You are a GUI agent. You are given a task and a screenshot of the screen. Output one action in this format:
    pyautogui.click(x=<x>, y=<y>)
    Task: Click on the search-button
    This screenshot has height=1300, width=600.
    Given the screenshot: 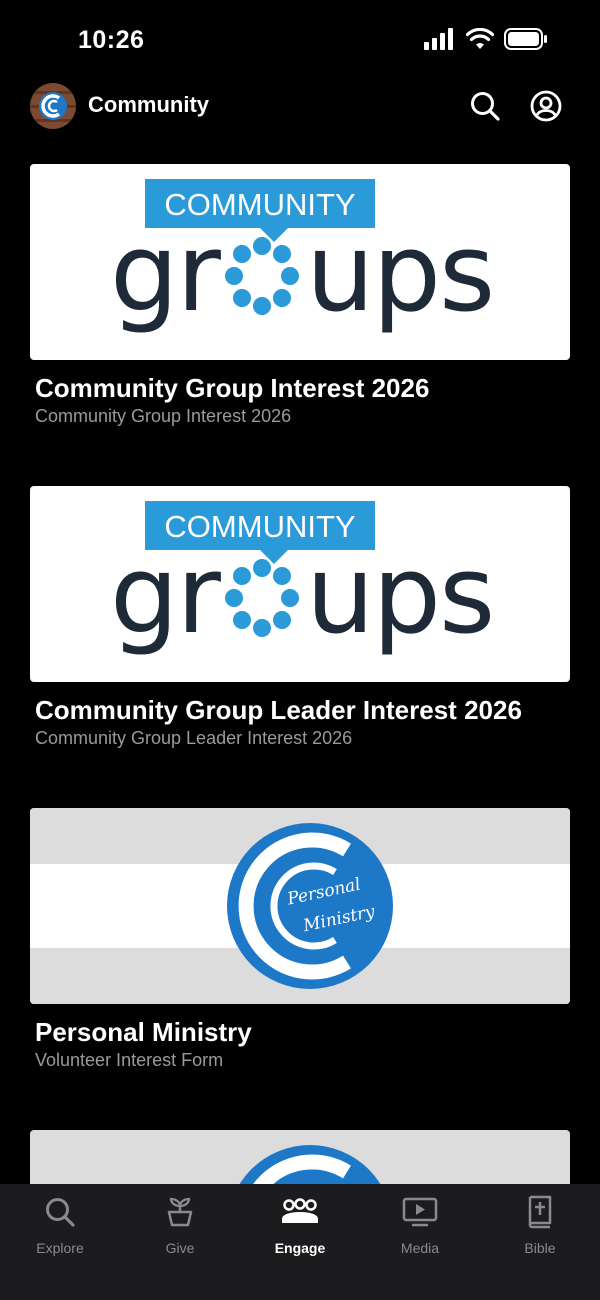 What is the action you would take?
    pyautogui.click(x=485, y=106)
    